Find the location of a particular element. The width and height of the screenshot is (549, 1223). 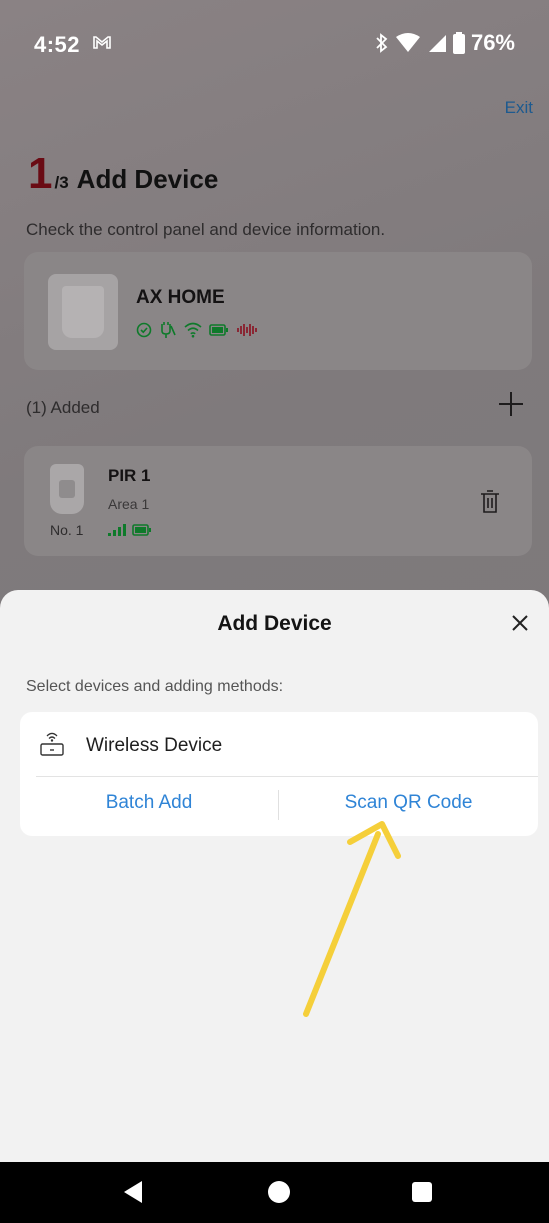

signal-bars-icon is located at coordinates (117, 530).